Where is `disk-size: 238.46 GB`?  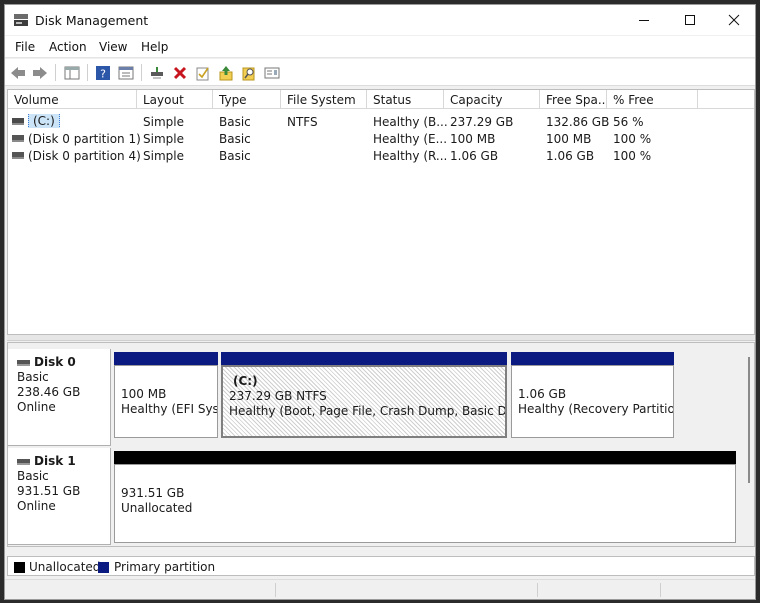 disk-size: 238.46 GB is located at coordinates (49, 392).